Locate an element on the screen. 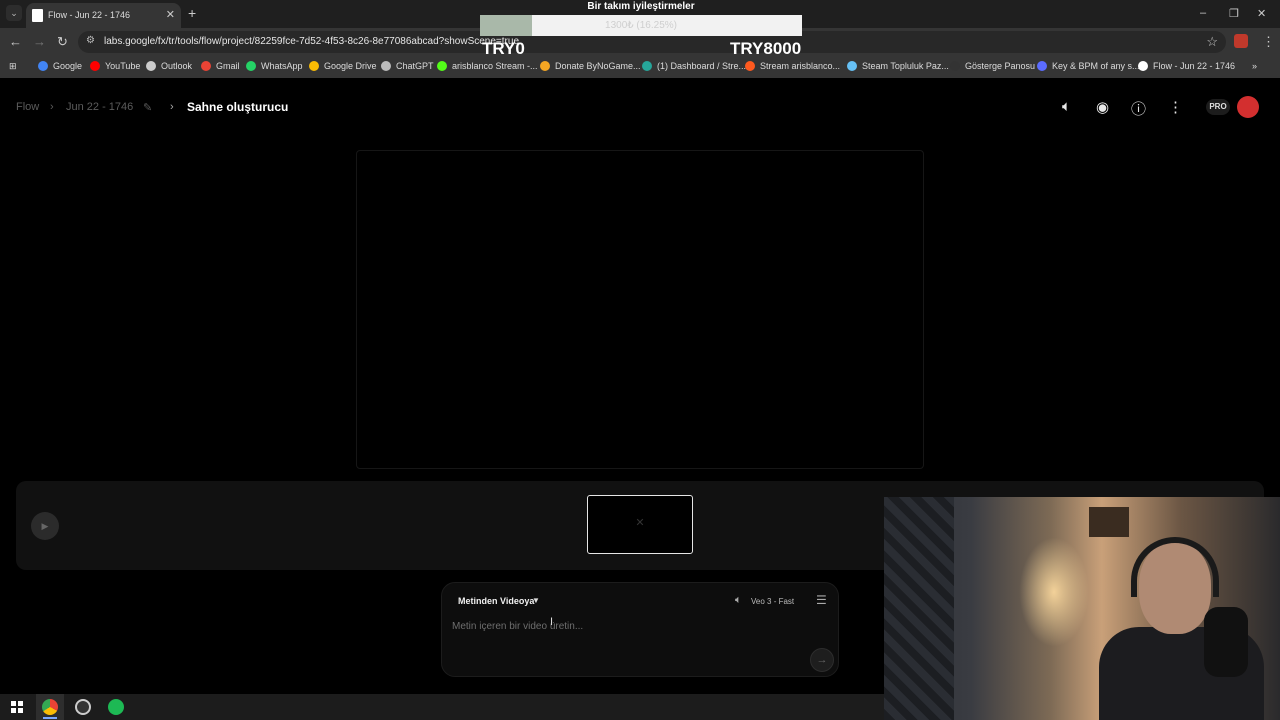 This screenshot has height=720, width=1280. pro-badge: PRO is located at coordinates (1218, 107).